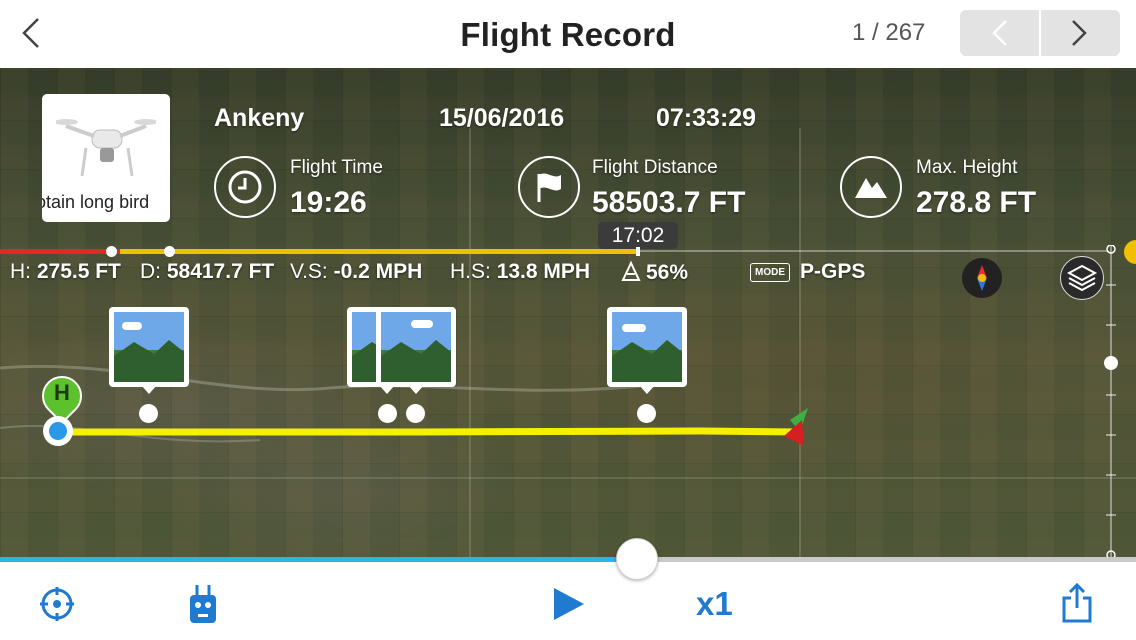 Image resolution: width=1136 pixels, height=640 pixels. What do you see at coordinates (65, 271) in the screenshot?
I see `telemetry-height: H: 275.5 FT` at bounding box center [65, 271].